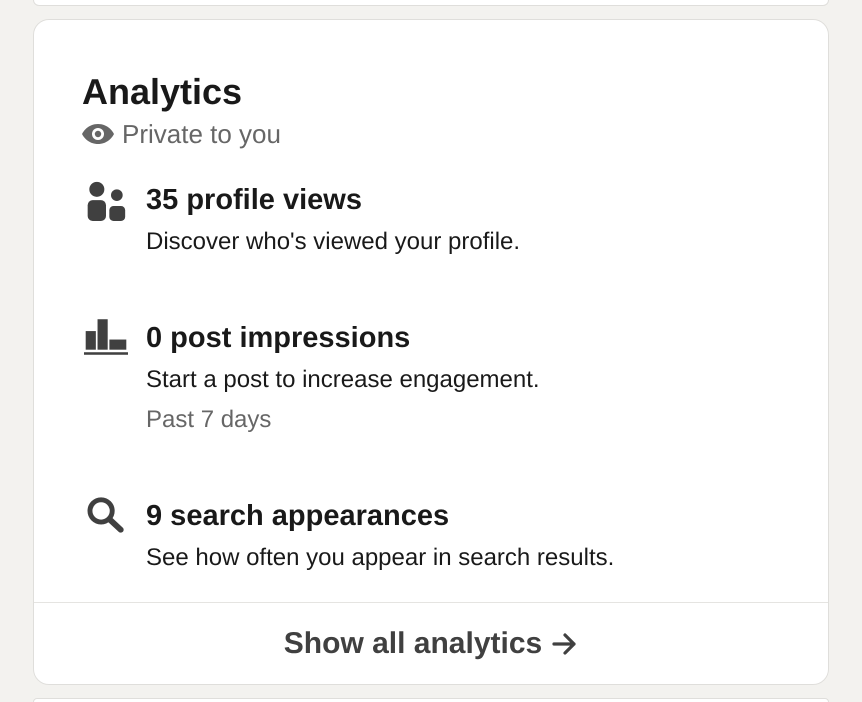  What do you see at coordinates (106, 515) in the screenshot?
I see `search-icon` at bounding box center [106, 515].